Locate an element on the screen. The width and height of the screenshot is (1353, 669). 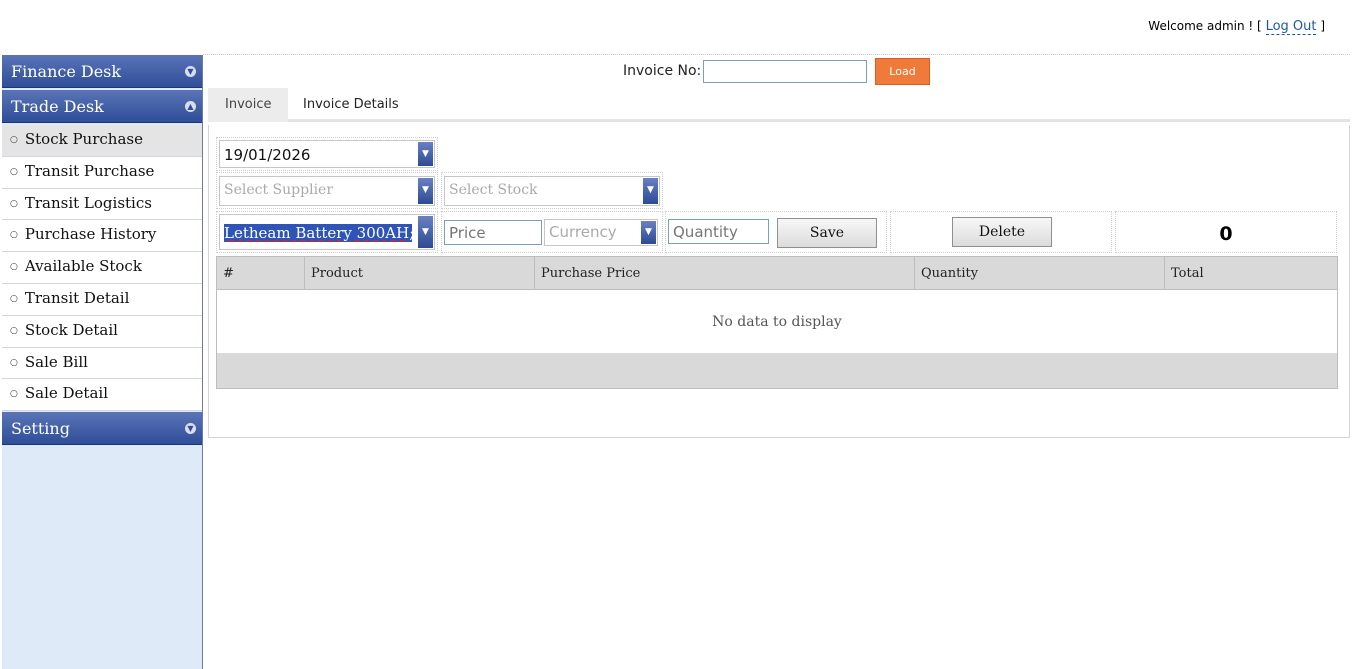
product-select: Letheam Battery 300AH; D ▼ is located at coordinates (327, 232).